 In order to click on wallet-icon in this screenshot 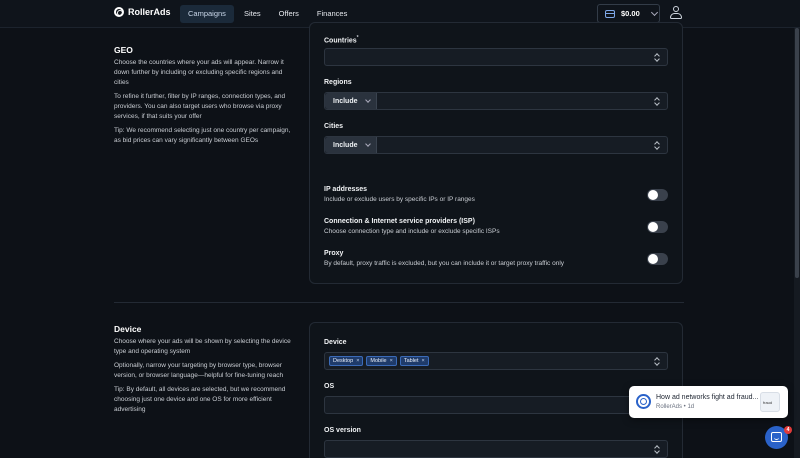, I will do `click(610, 13)`.